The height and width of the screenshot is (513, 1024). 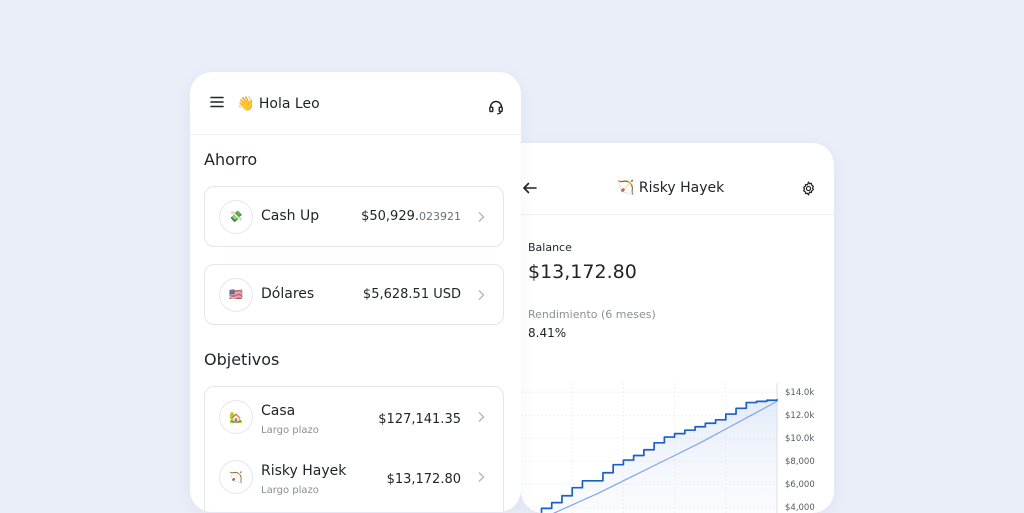 What do you see at coordinates (423, 479) in the screenshot?
I see `goal-balance: $13,172.80` at bounding box center [423, 479].